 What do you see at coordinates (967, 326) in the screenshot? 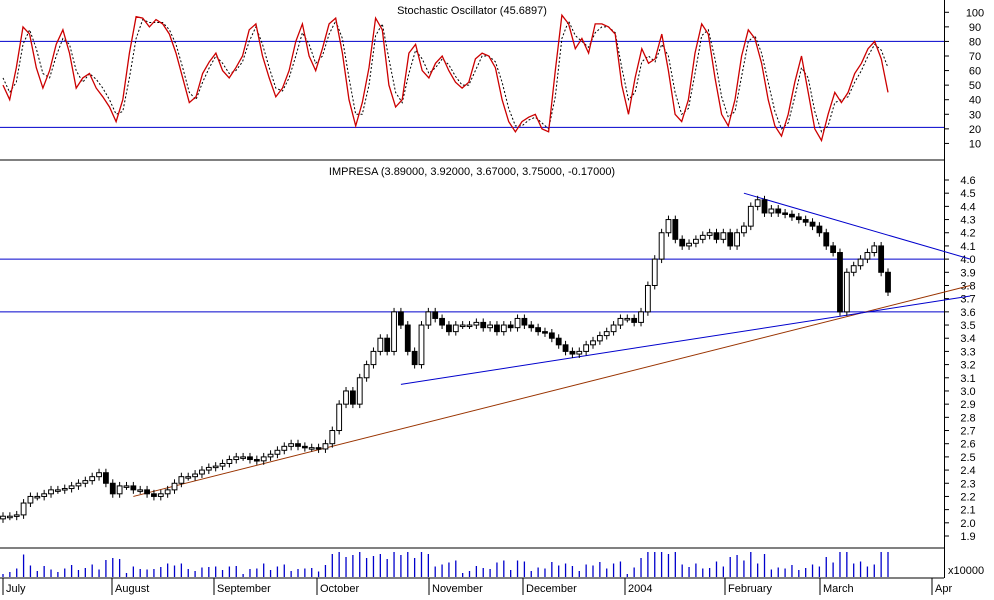
I see `price-tick-label: 3.5` at bounding box center [967, 326].